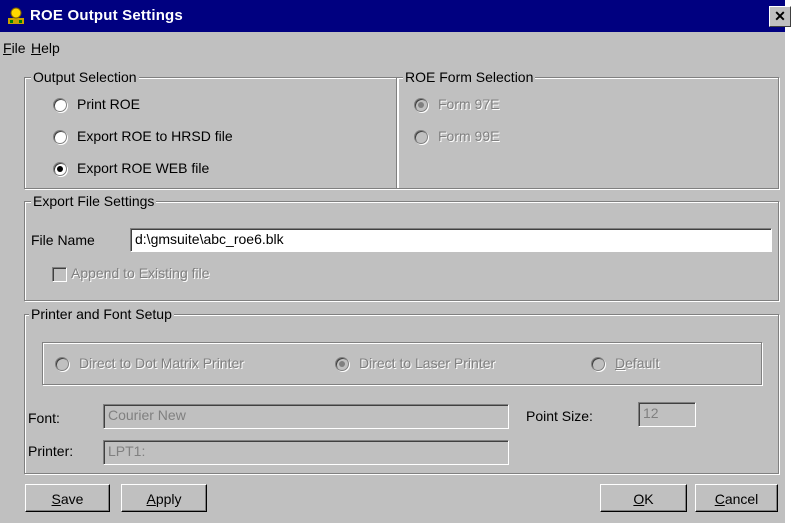 The height and width of the screenshot is (523, 791). I want to click on printer-label: Printer:, so click(51, 451).